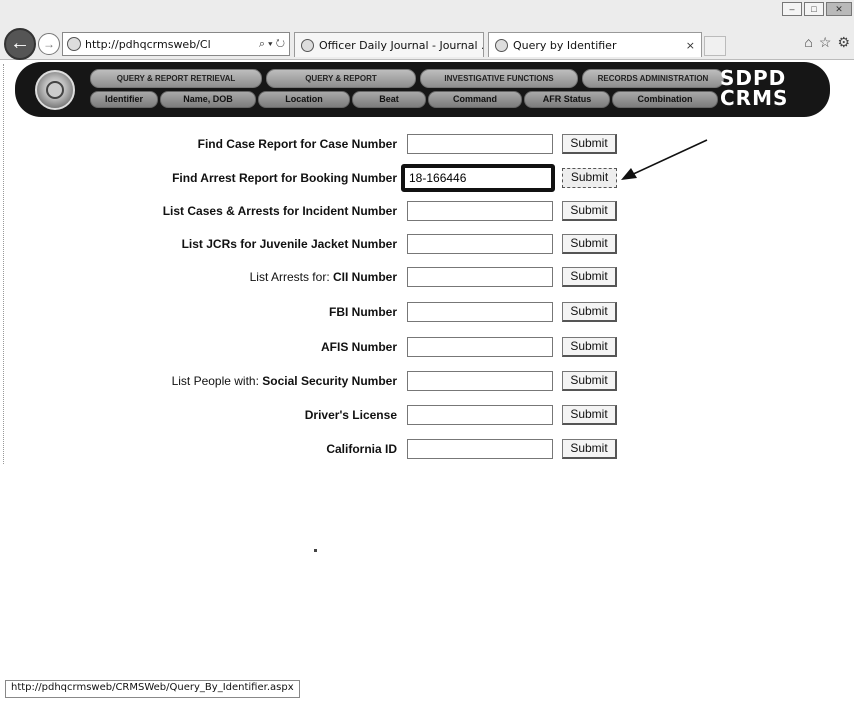 Image resolution: width=854 pixels, height=702 pixels. I want to click on drivers-license-input, so click(480, 415).